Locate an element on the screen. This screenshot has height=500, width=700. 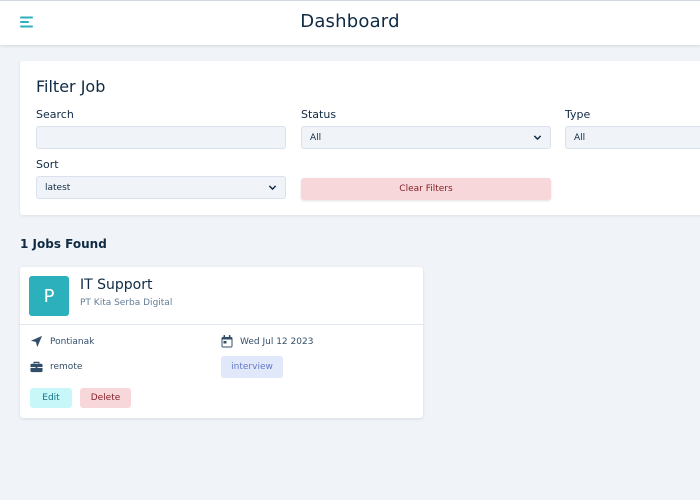
company-avatar: P is located at coordinates (49, 296).